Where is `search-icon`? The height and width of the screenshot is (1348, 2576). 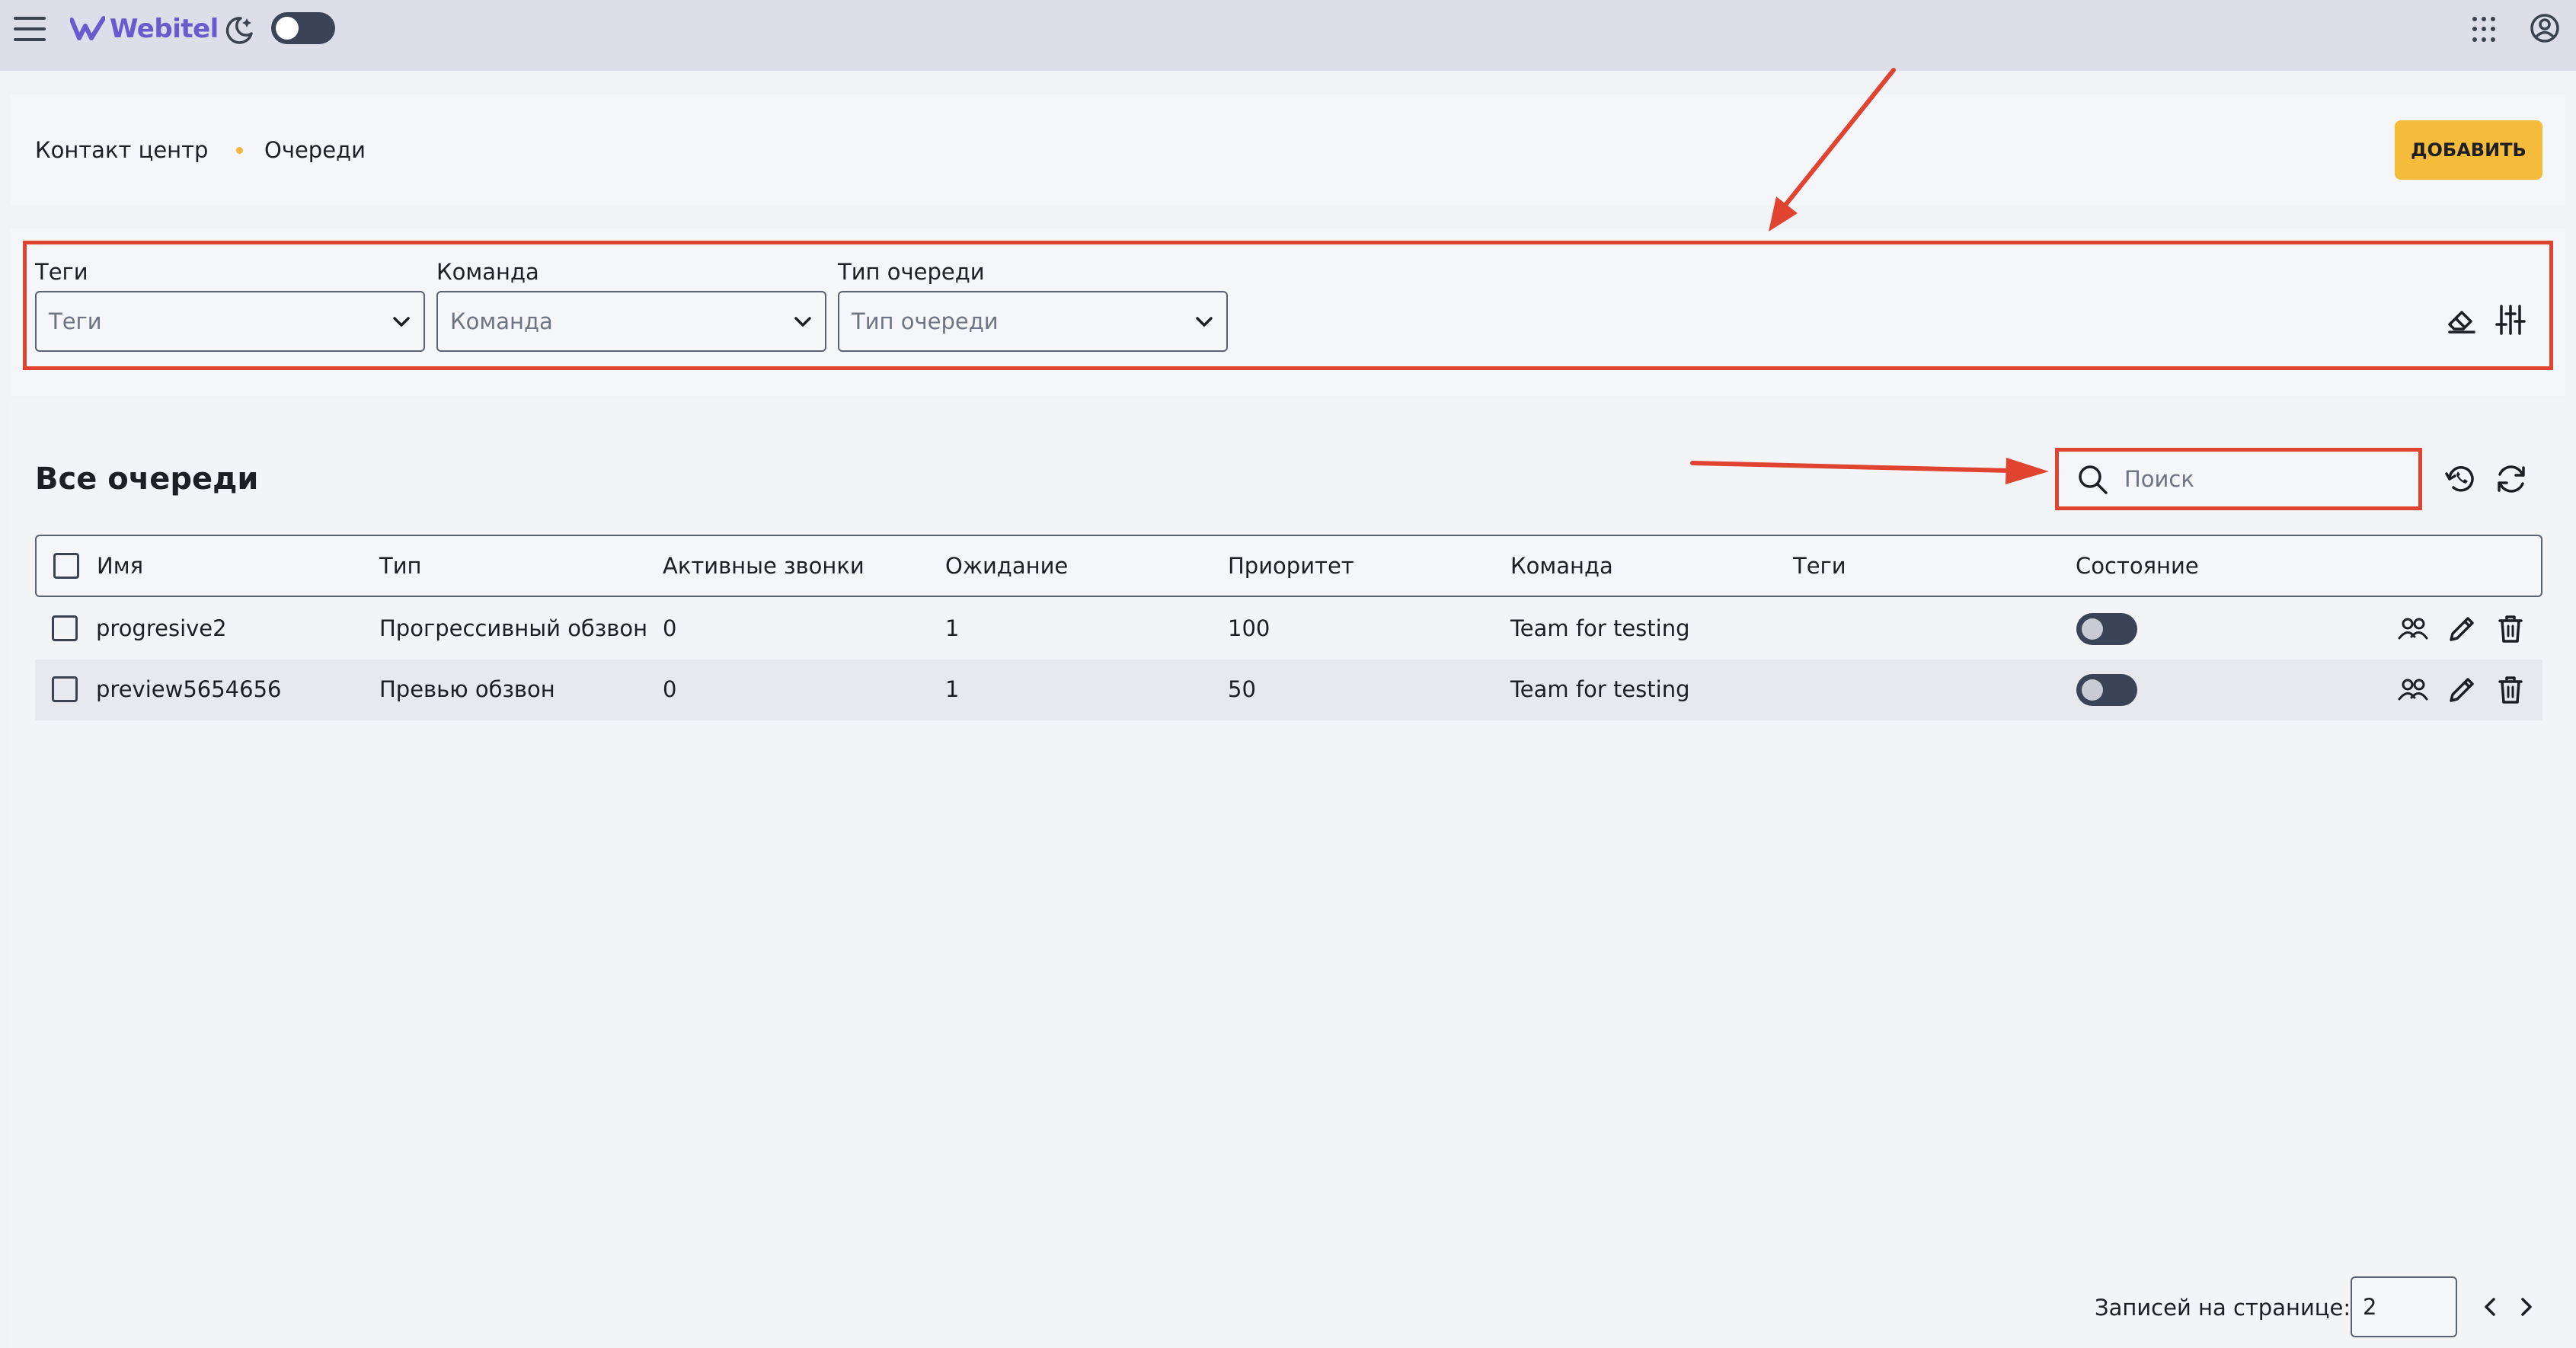 search-icon is located at coordinates (2094, 480).